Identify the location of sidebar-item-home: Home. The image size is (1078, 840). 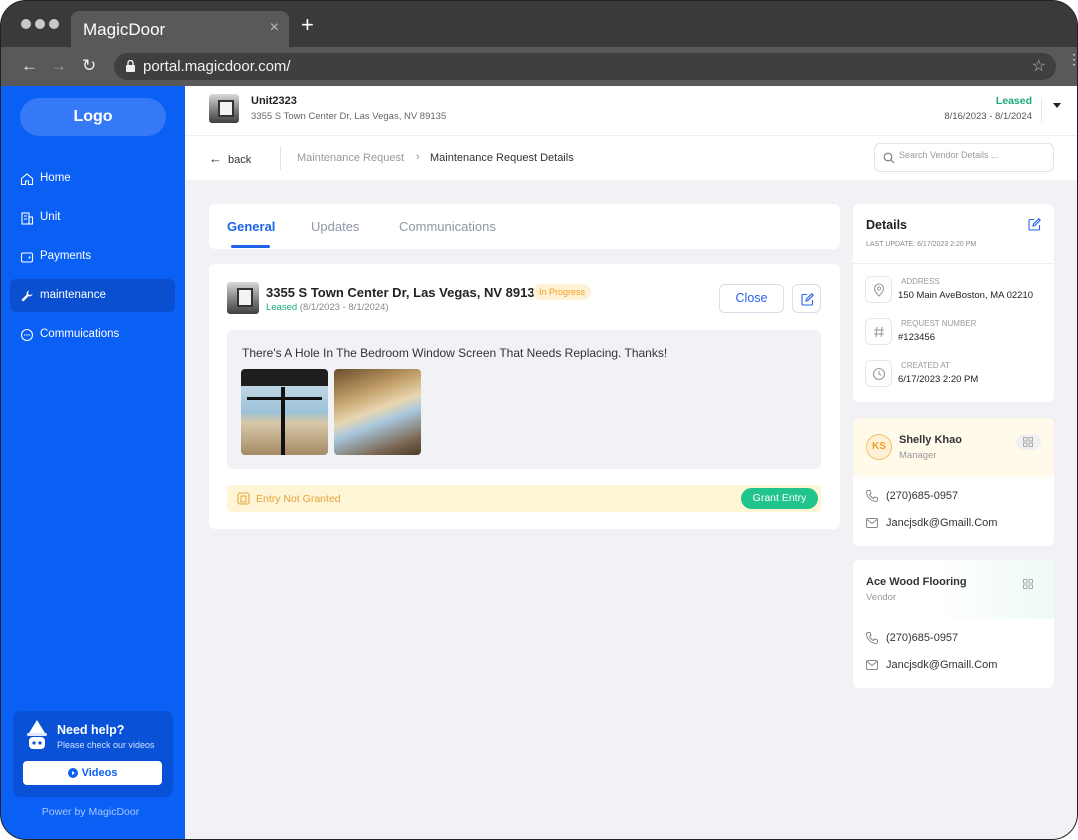
(92, 178).